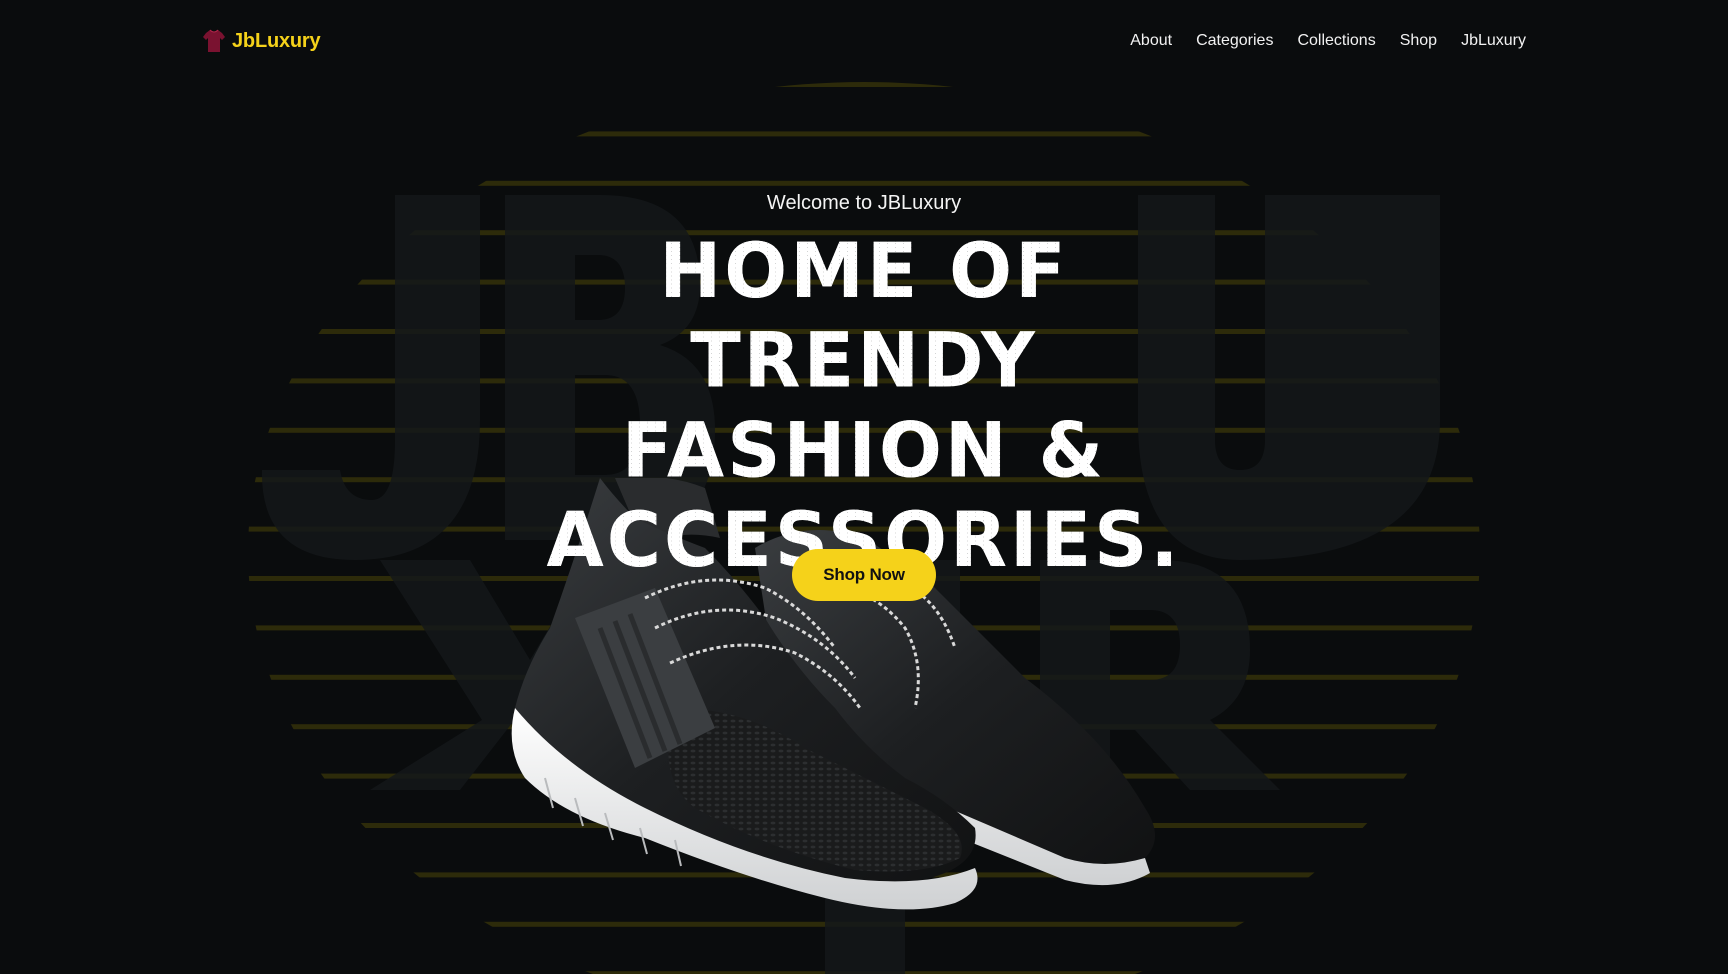 This screenshot has width=1728, height=974. I want to click on brand-logo-link: JbLuxury, so click(261, 41).